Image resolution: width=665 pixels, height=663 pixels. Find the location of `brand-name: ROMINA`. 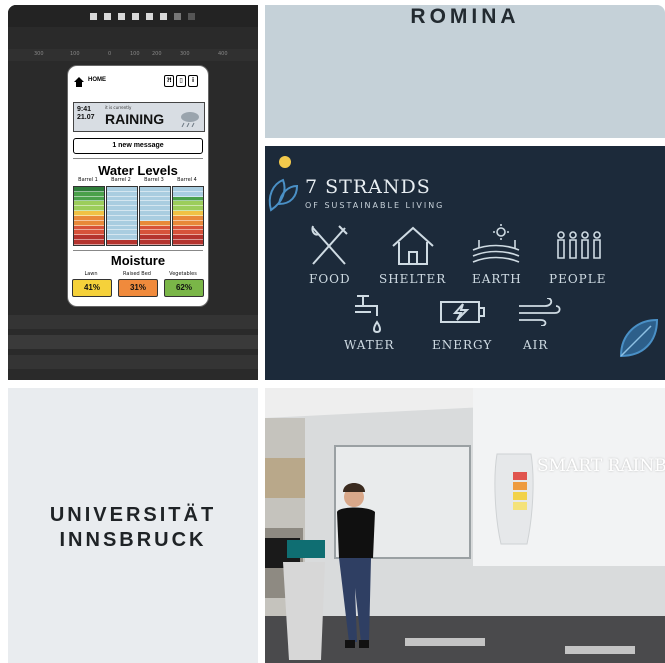

brand-name: ROMINA is located at coordinates (465, 16).